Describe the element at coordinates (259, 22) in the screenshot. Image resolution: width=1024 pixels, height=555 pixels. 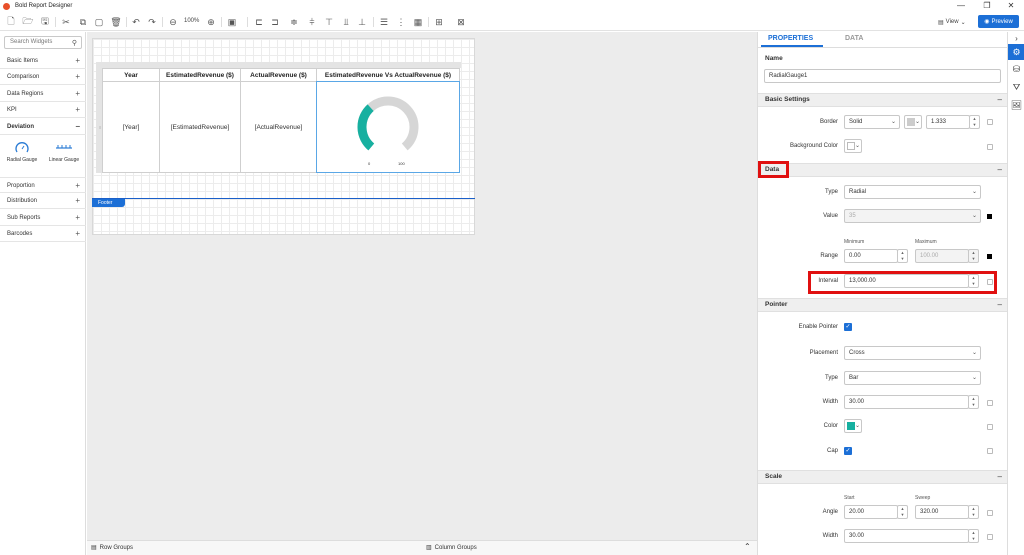
I see `align-left-icon: ⊏` at that location.